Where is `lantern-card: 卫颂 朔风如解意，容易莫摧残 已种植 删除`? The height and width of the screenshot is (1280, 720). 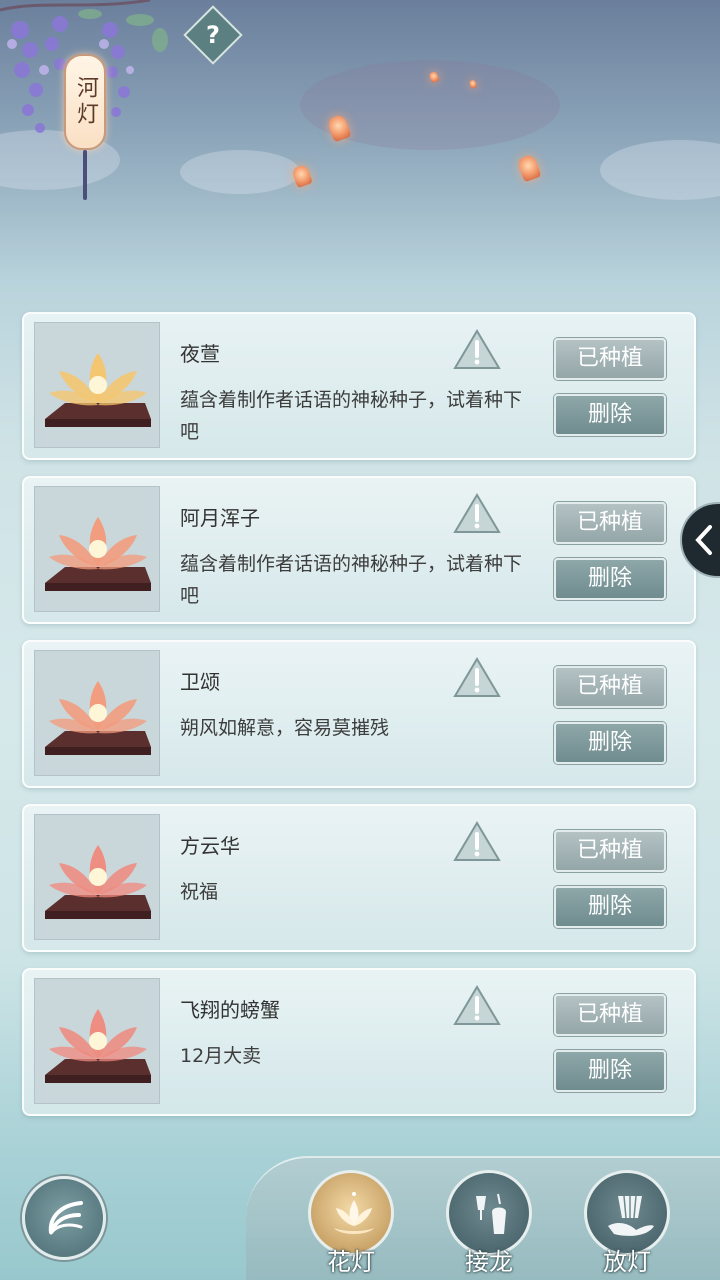 lantern-card: 卫颂 朔风如解意，容易莫摧残 已种植 删除 is located at coordinates (359, 714).